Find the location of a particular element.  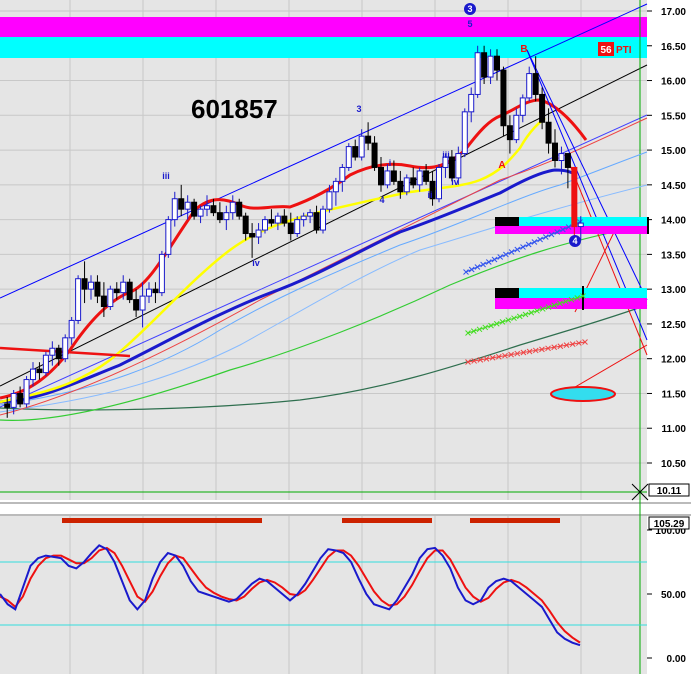

price-axis-tick-label: 13.00 is located at coordinates (673, 290).